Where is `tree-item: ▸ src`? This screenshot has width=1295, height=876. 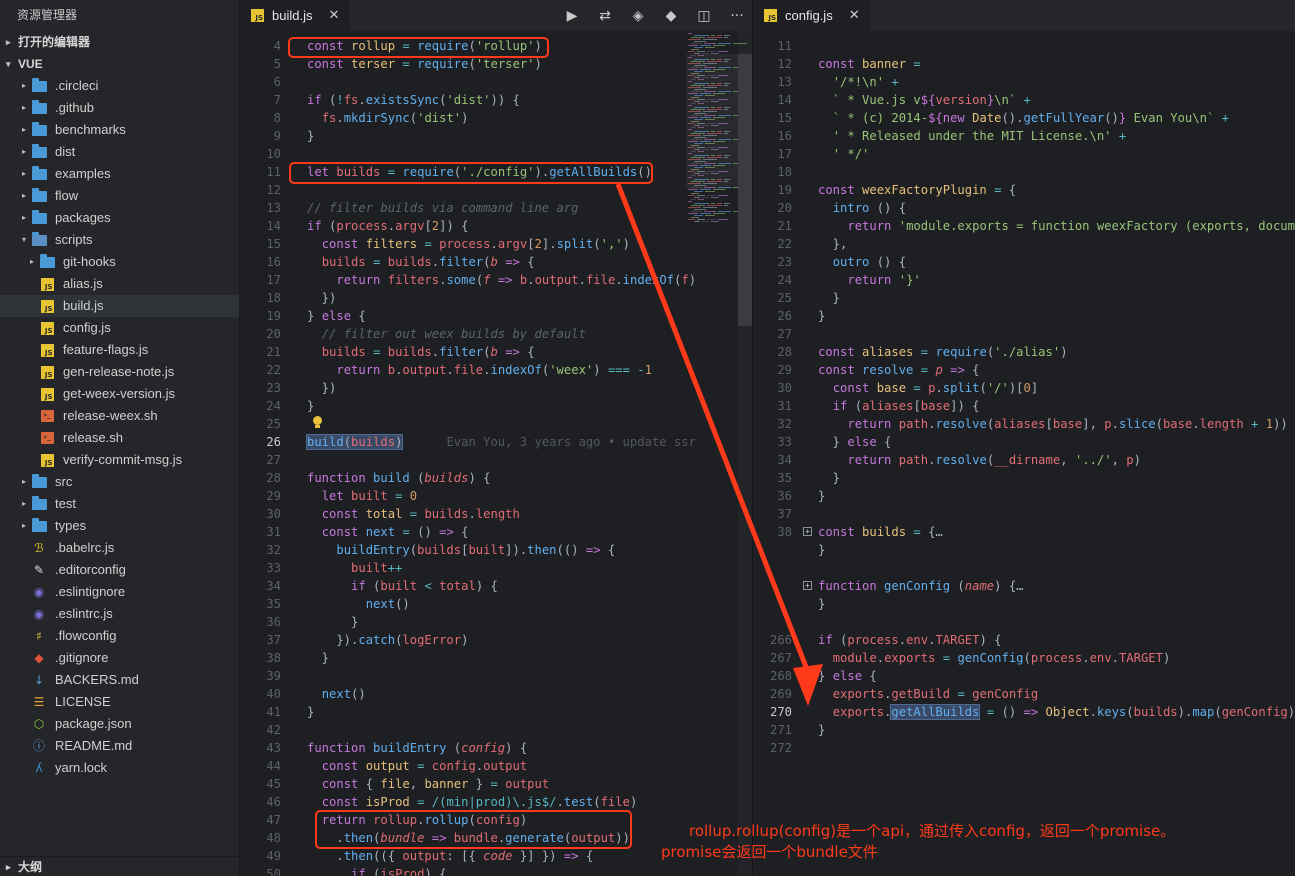
tree-item: ▸ src is located at coordinates (119, 482).